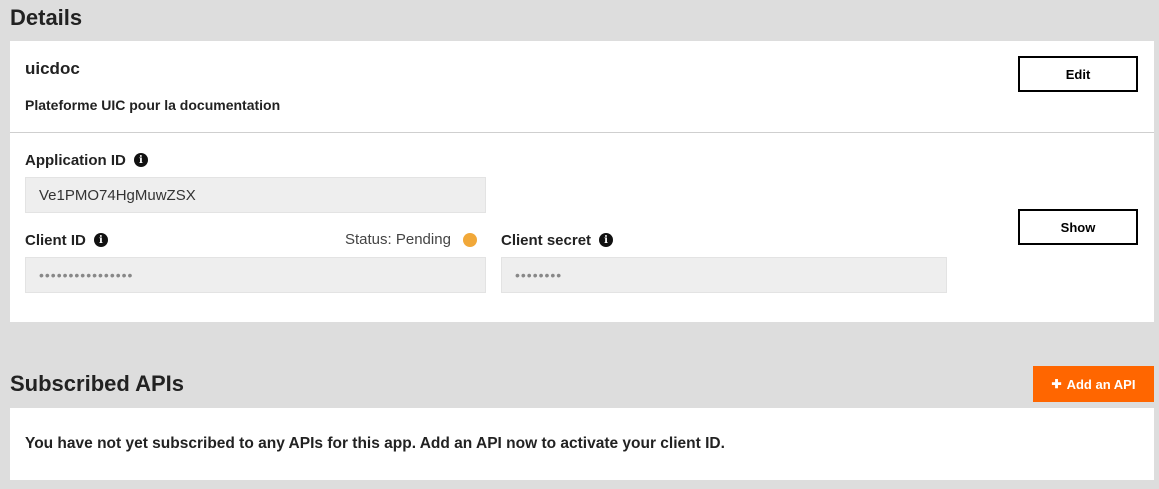 This screenshot has height=489, width=1159. Describe the element at coordinates (55, 240) in the screenshot. I see `client-id-label-text: Client ID` at that location.